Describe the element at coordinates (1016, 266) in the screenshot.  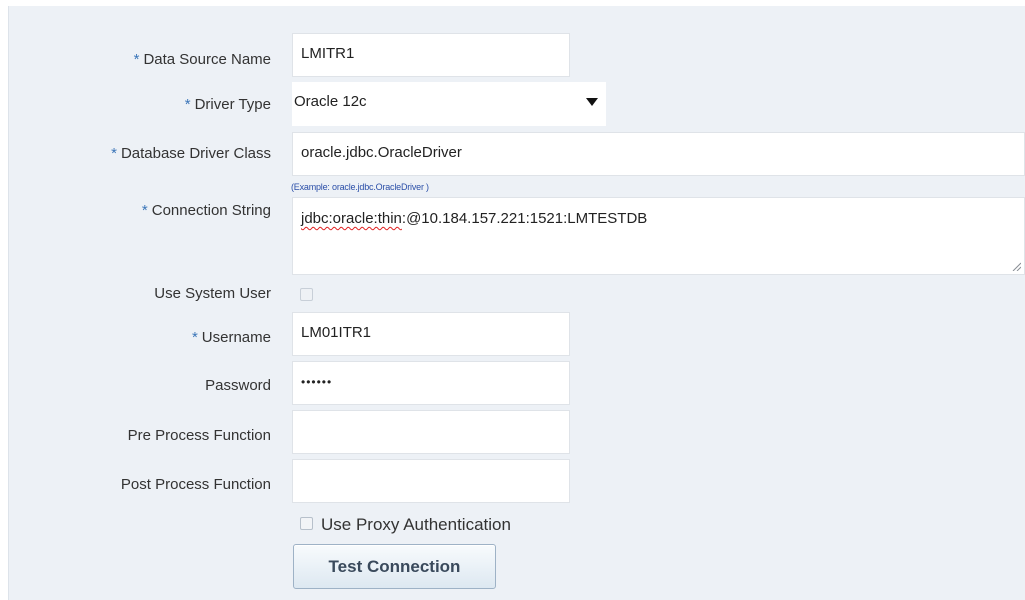
I see `resize-grip-icon` at that location.